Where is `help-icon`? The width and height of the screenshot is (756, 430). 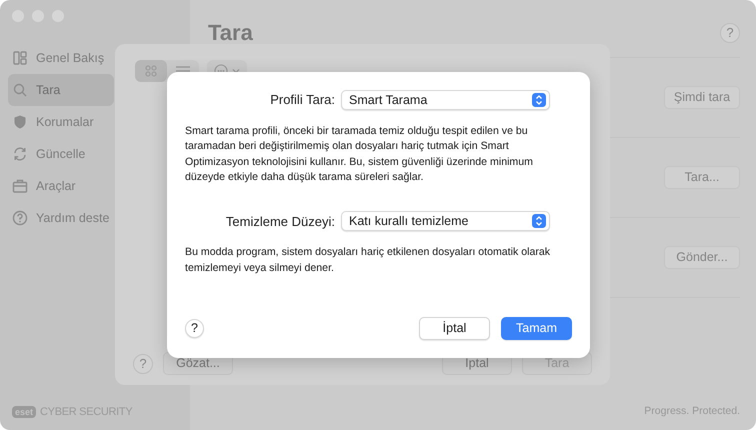 help-icon is located at coordinates (20, 218).